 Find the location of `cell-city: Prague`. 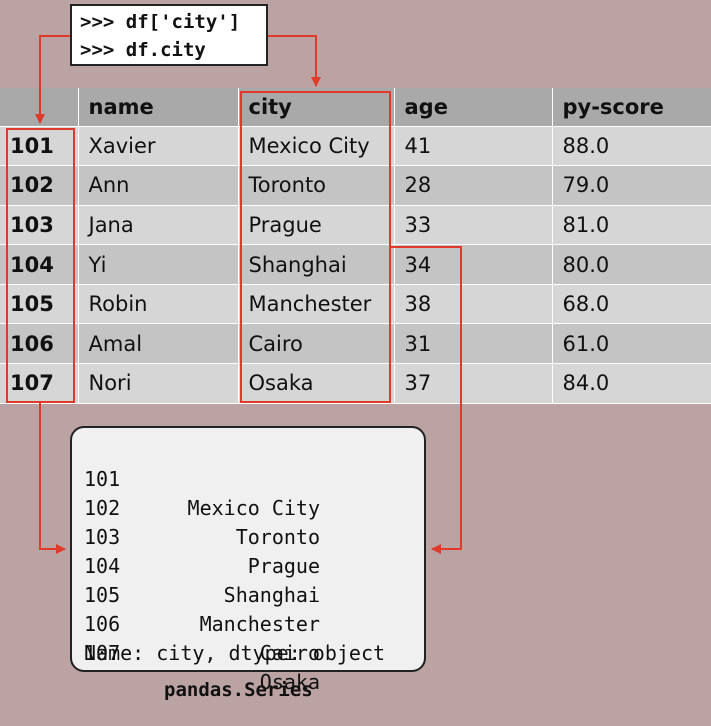

cell-city: Prague is located at coordinates (316, 225).